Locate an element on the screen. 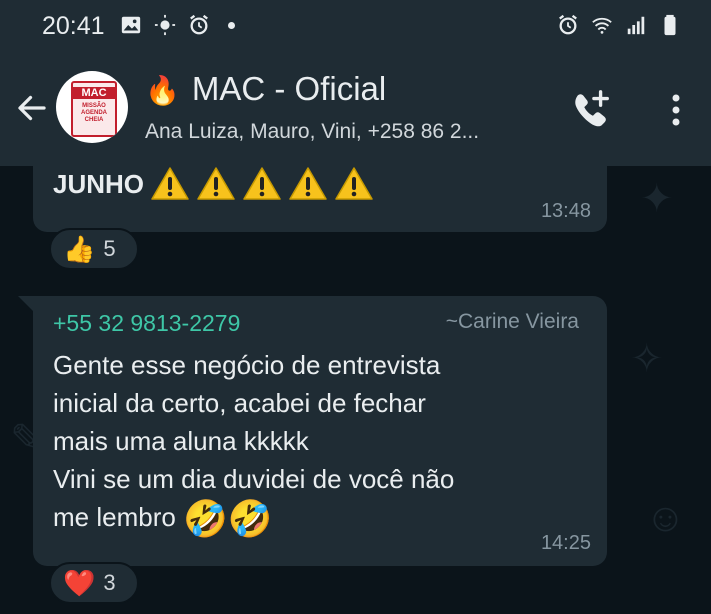  wifi-icon is located at coordinates (602, 25).